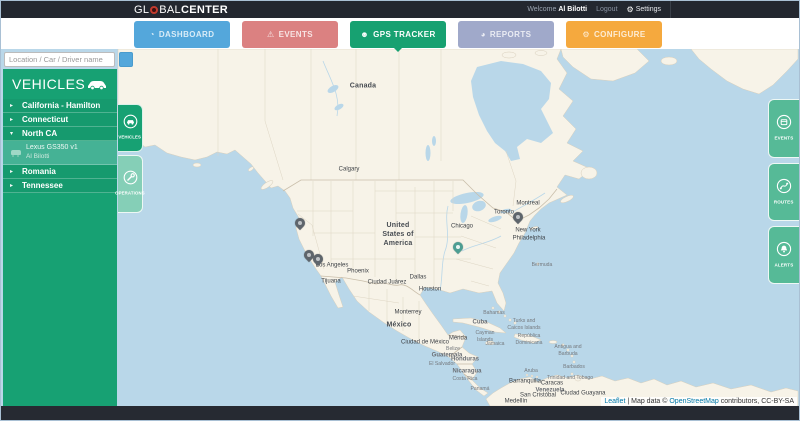 The image size is (800, 421). Describe the element at coordinates (404, 34) in the screenshot. I see `nav-tab-label: GPS TRACKER` at that location.